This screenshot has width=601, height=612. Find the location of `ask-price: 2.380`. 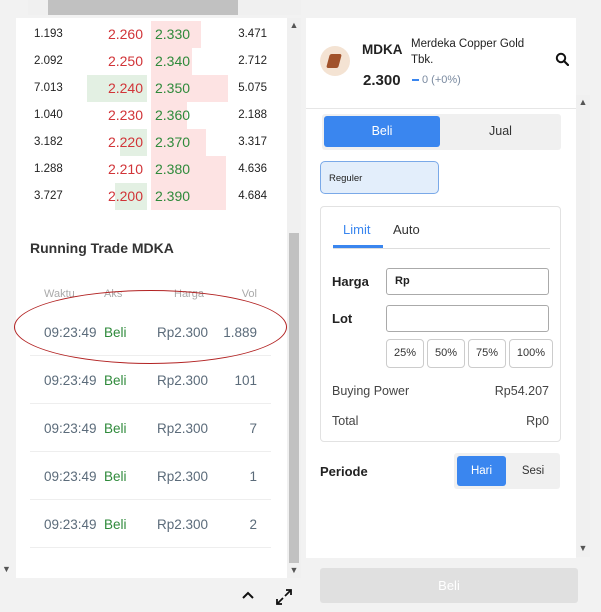

ask-price: 2.380 is located at coordinates (172, 169).